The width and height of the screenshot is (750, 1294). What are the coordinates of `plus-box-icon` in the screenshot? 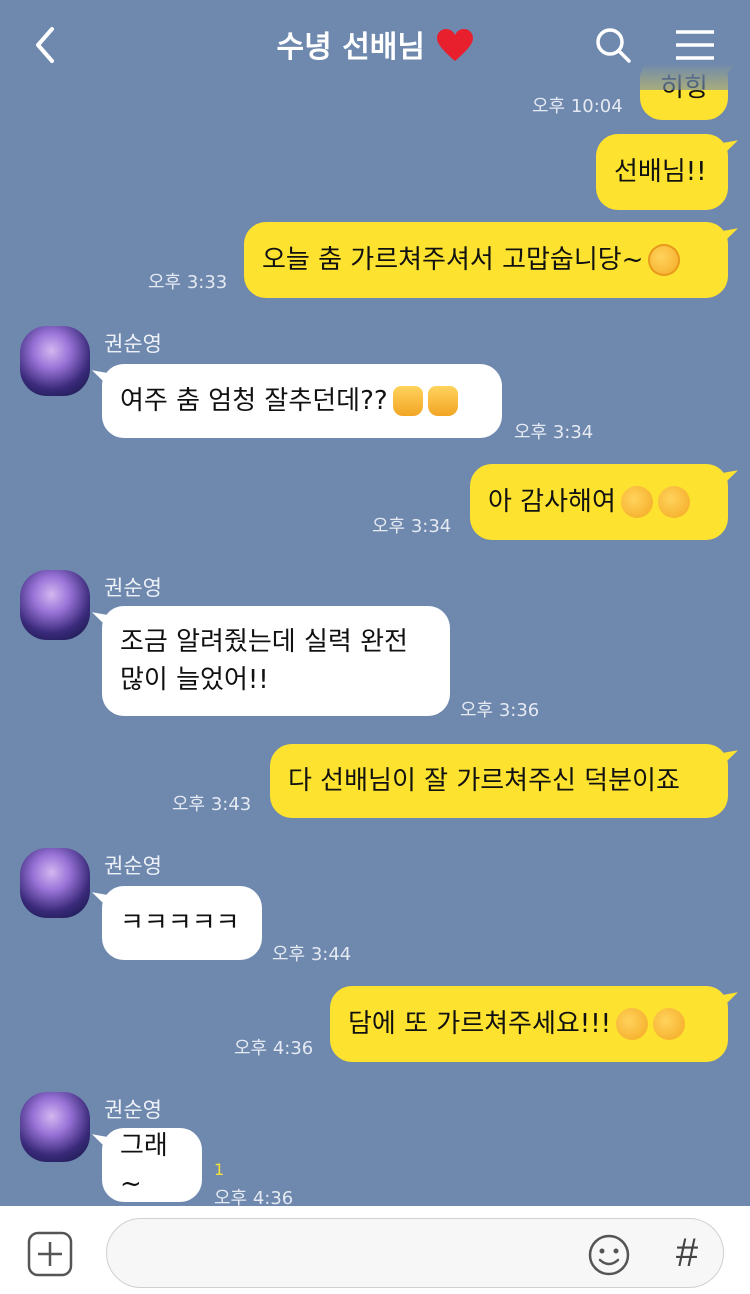 It's located at (50, 1254).